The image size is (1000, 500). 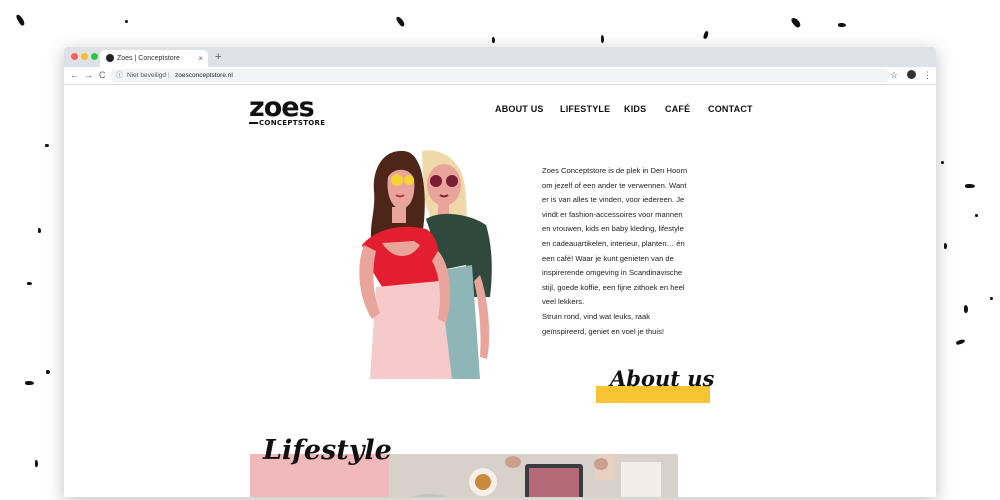 I want to click on browser-menu-icon: ⋮, so click(x=927, y=75).